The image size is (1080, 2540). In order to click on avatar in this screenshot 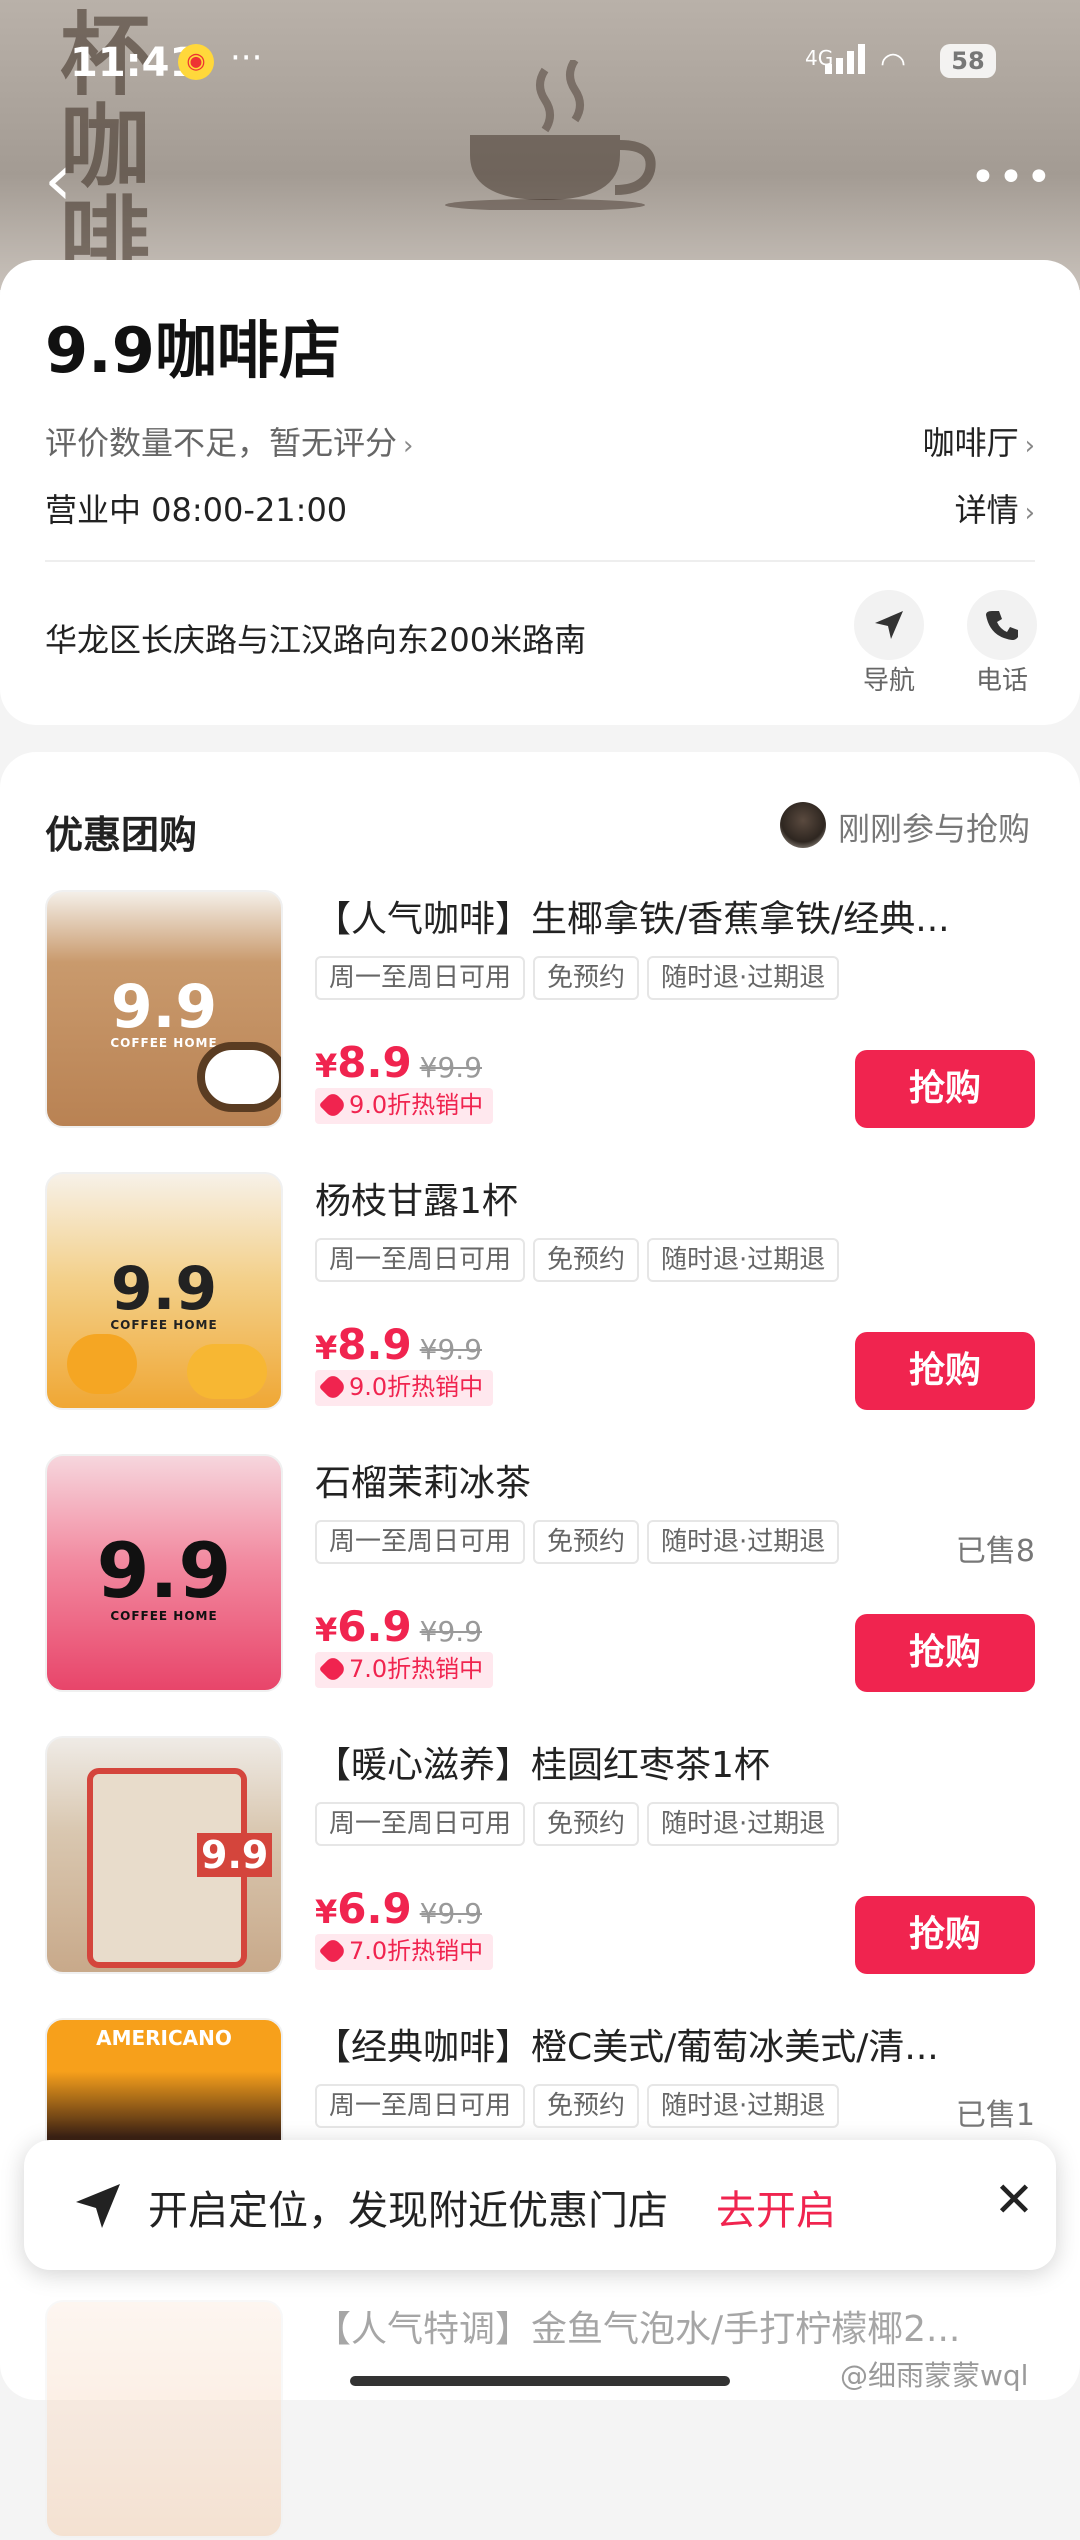, I will do `click(803, 825)`.